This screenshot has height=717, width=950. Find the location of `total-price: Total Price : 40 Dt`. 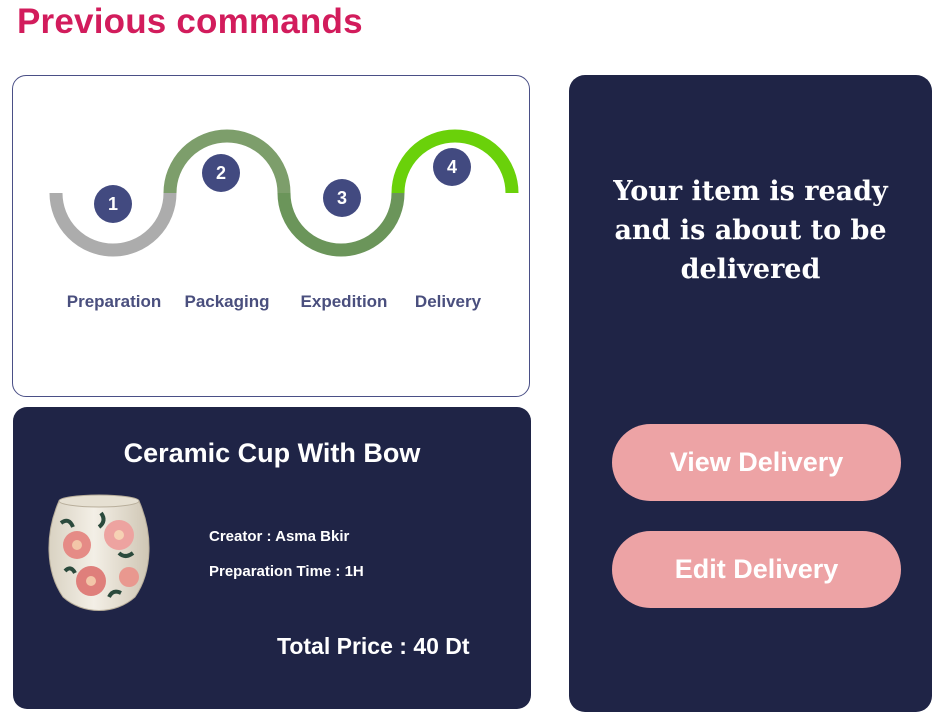

total-price: Total Price : 40 Dt is located at coordinates (373, 646).